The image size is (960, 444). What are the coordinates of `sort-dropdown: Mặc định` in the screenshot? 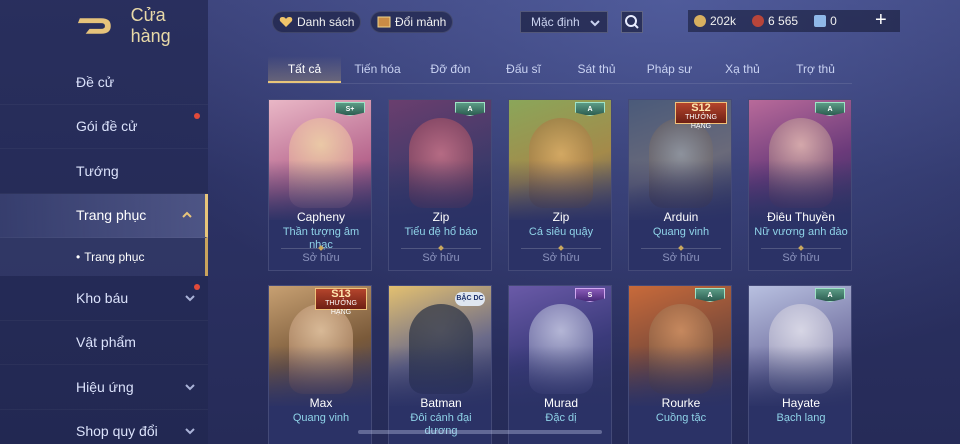 It's located at (564, 22).